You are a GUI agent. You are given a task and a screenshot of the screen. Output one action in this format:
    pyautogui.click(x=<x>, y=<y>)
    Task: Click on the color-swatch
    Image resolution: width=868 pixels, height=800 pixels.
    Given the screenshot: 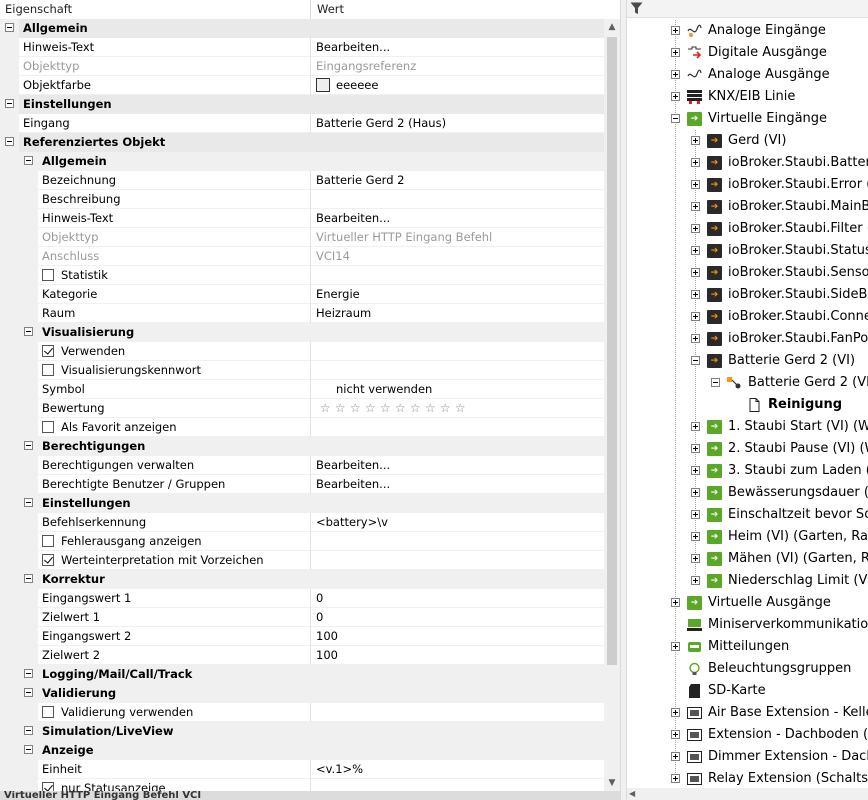 What is the action you would take?
    pyautogui.click(x=323, y=85)
    